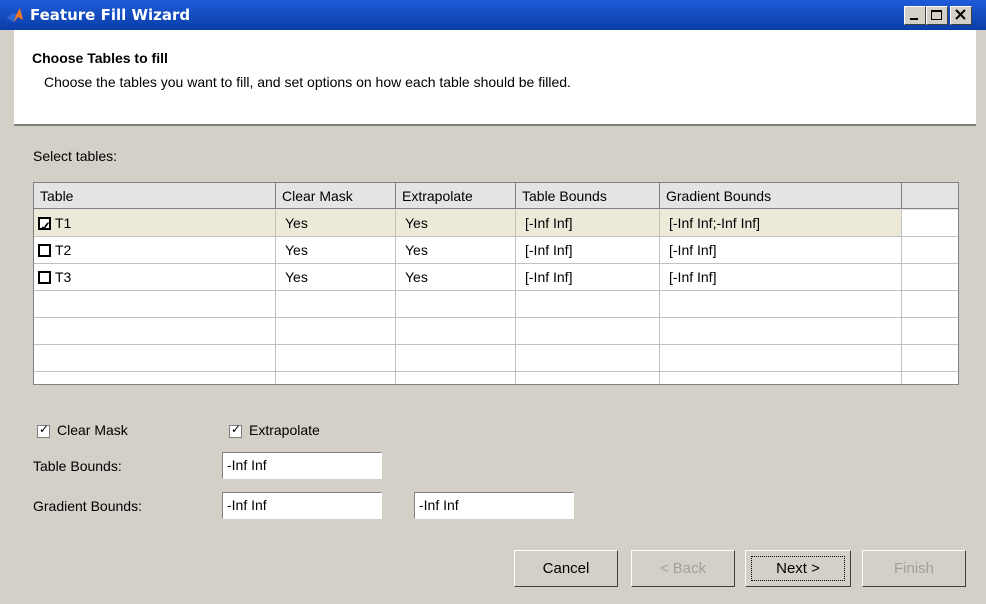 The width and height of the screenshot is (986, 604). What do you see at coordinates (63, 223) in the screenshot?
I see `table-name: T1` at bounding box center [63, 223].